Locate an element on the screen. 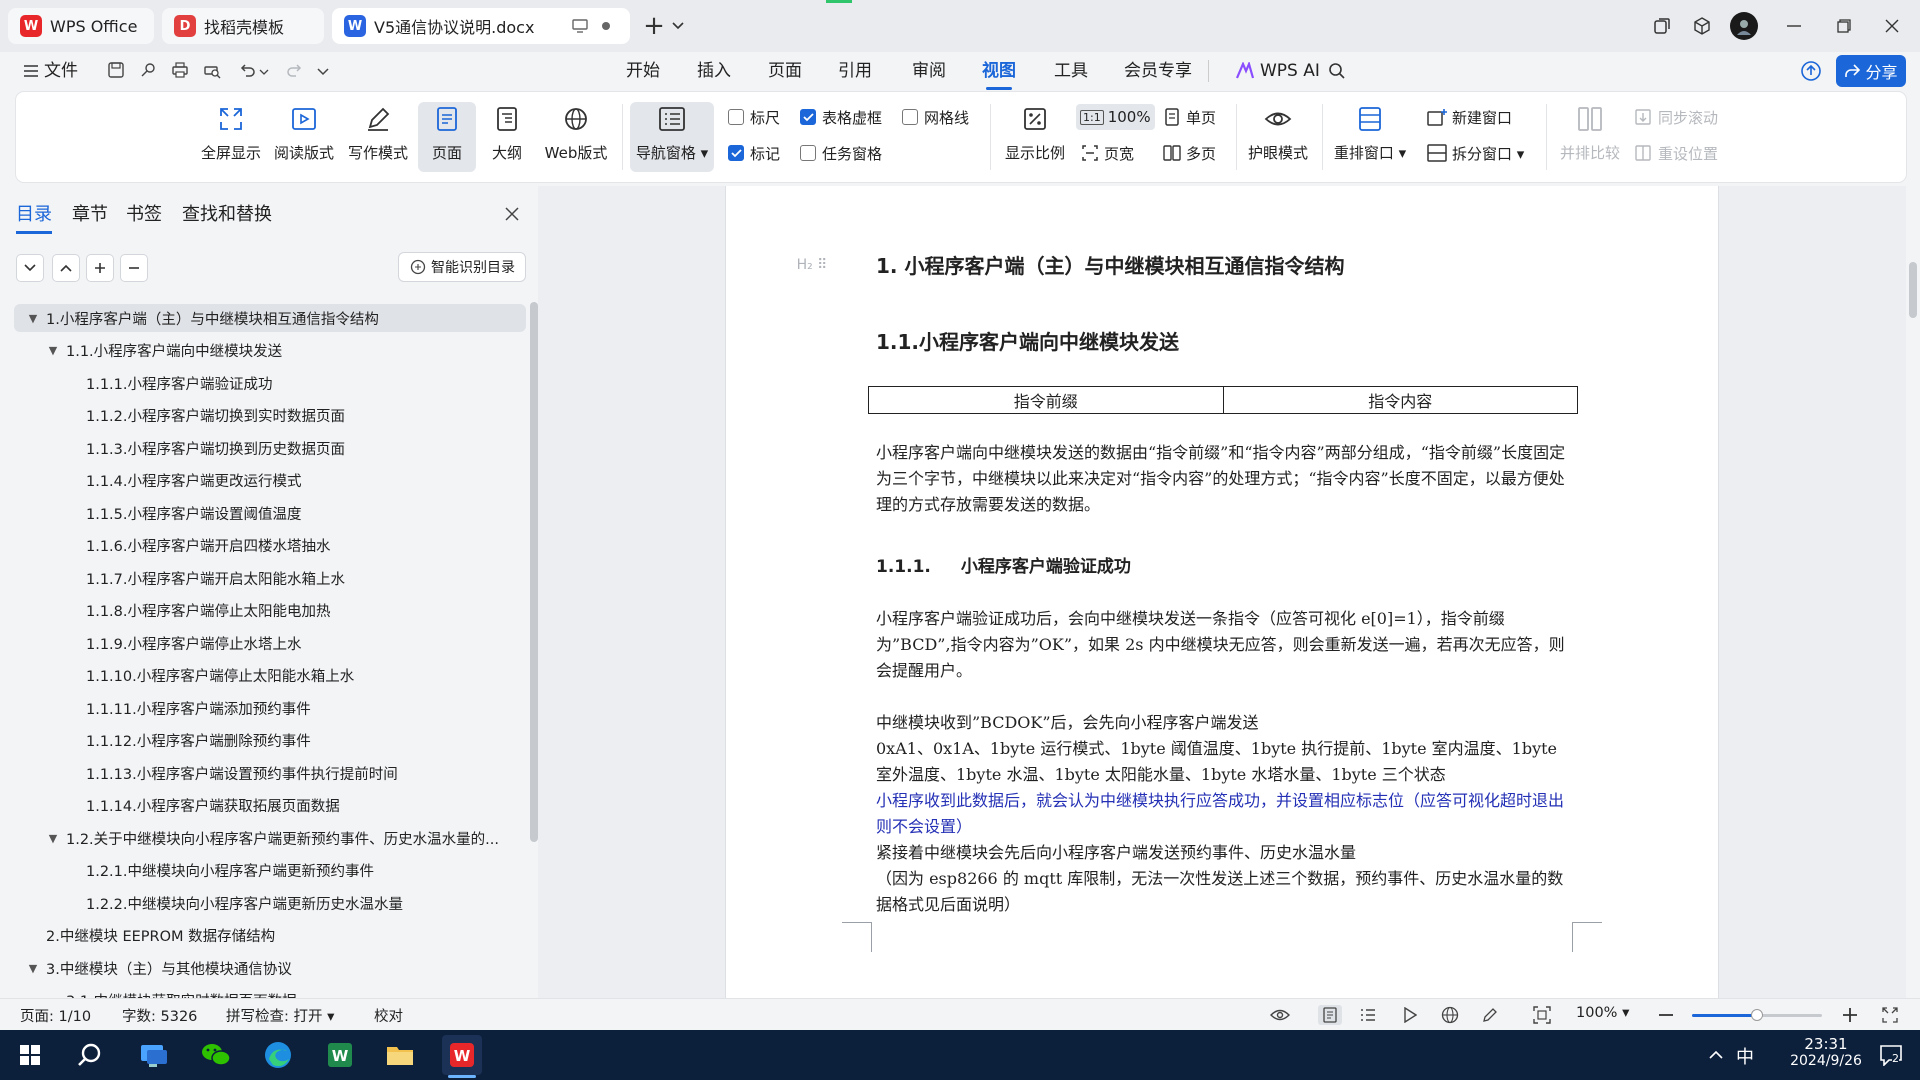 The height and width of the screenshot is (1080, 1920). menu-reference: 引用 is located at coordinates (855, 71).